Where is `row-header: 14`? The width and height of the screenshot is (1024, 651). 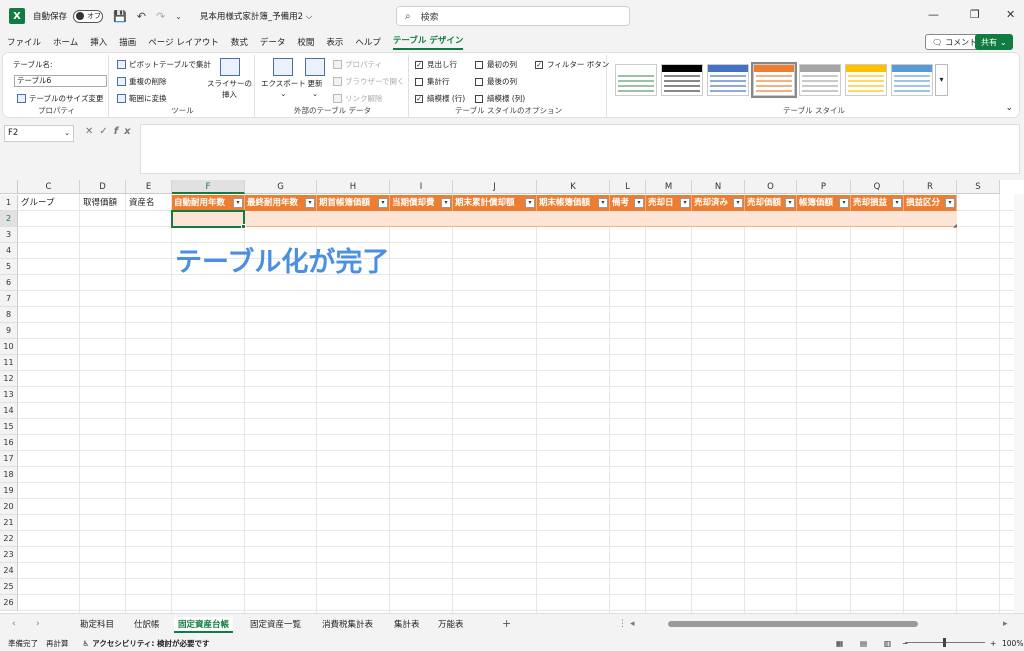
row-header: 14 is located at coordinates (9, 411).